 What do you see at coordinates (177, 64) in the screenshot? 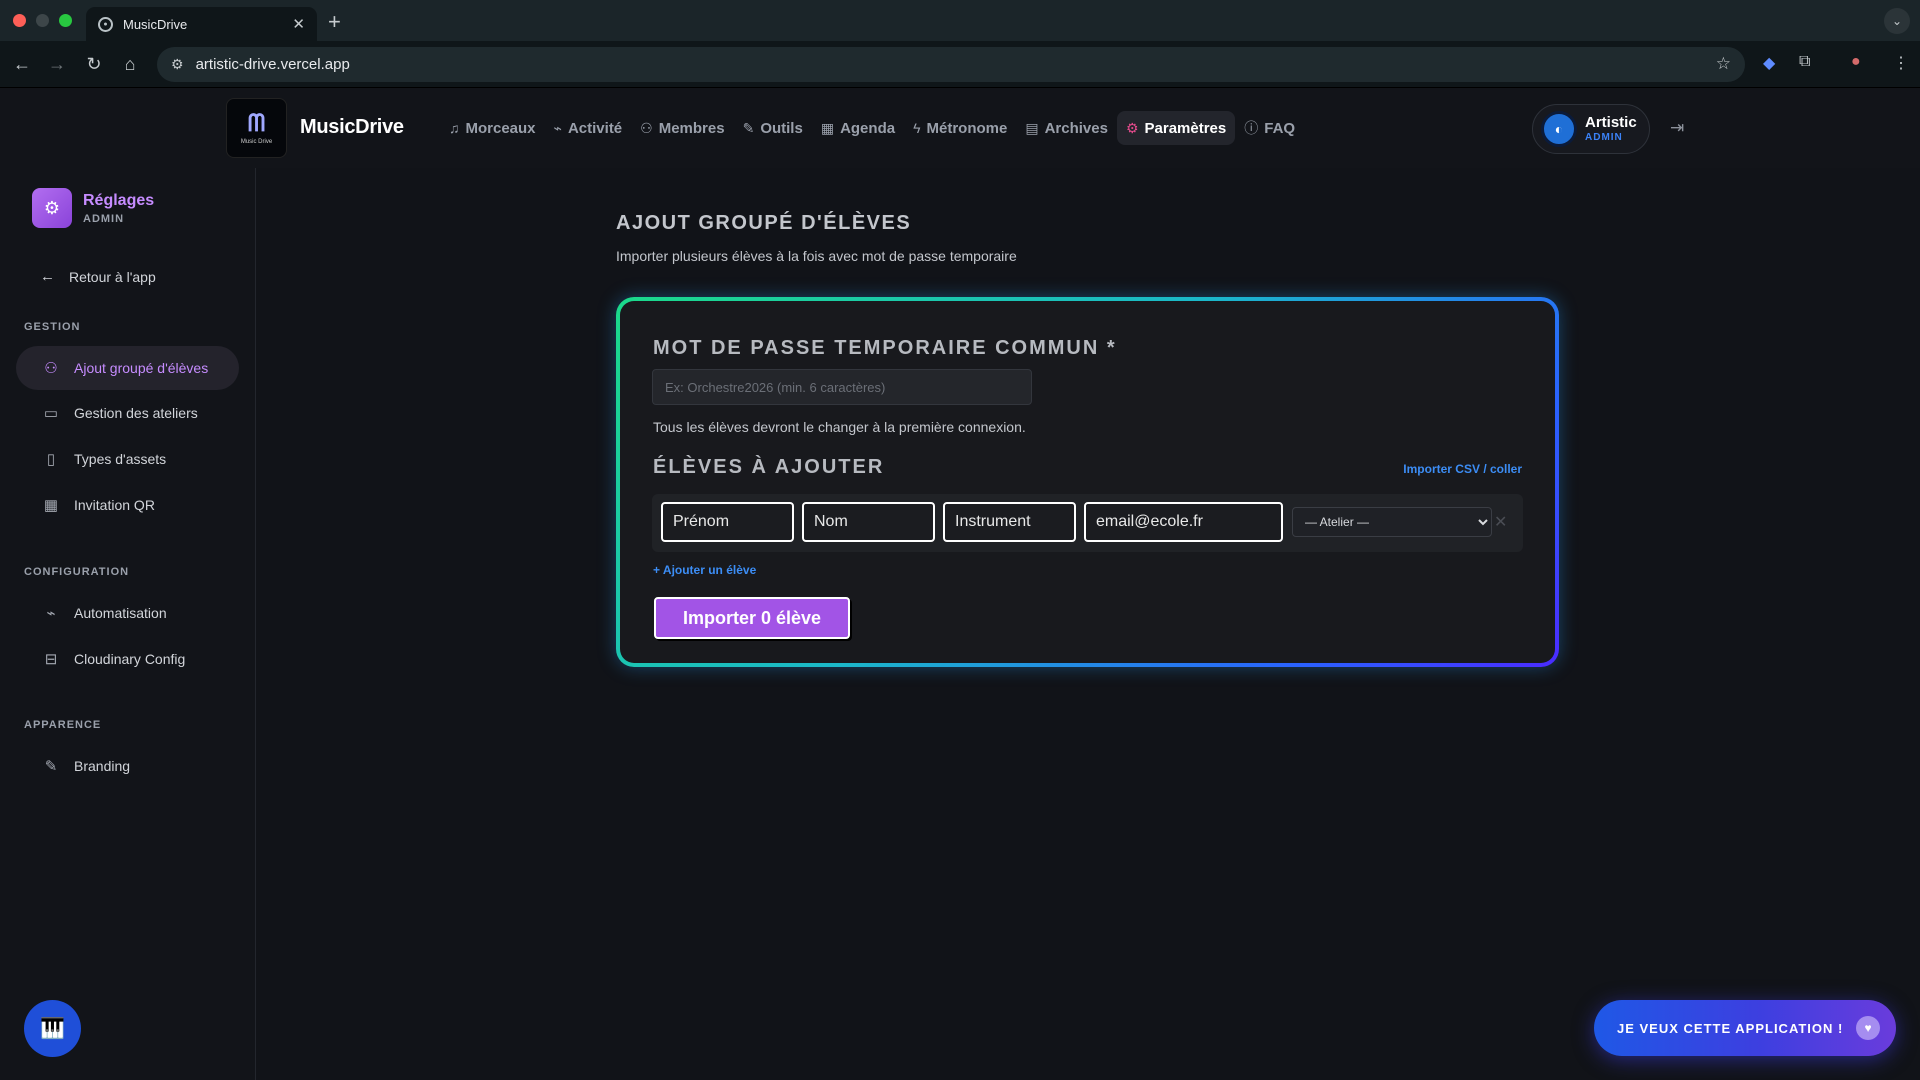
I see `site-info-icon: ⚙` at bounding box center [177, 64].